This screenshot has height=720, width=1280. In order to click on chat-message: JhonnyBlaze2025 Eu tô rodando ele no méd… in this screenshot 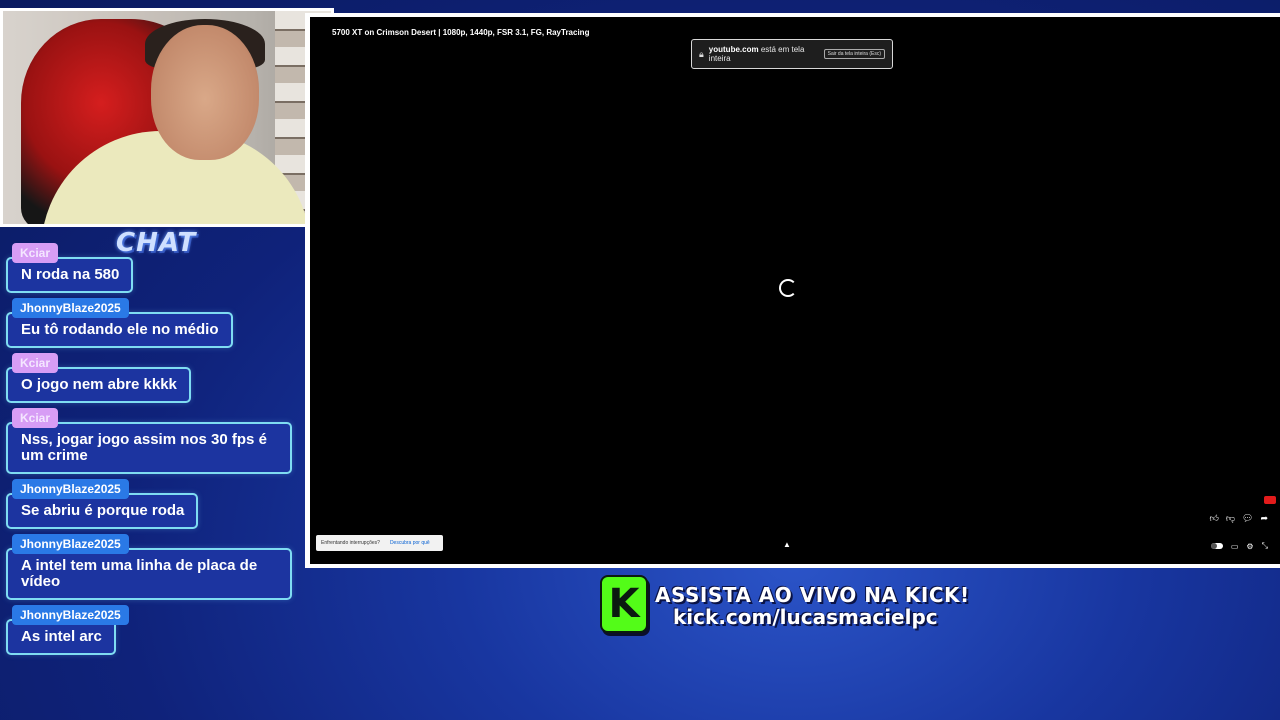, I will do `click(151, 323)`.